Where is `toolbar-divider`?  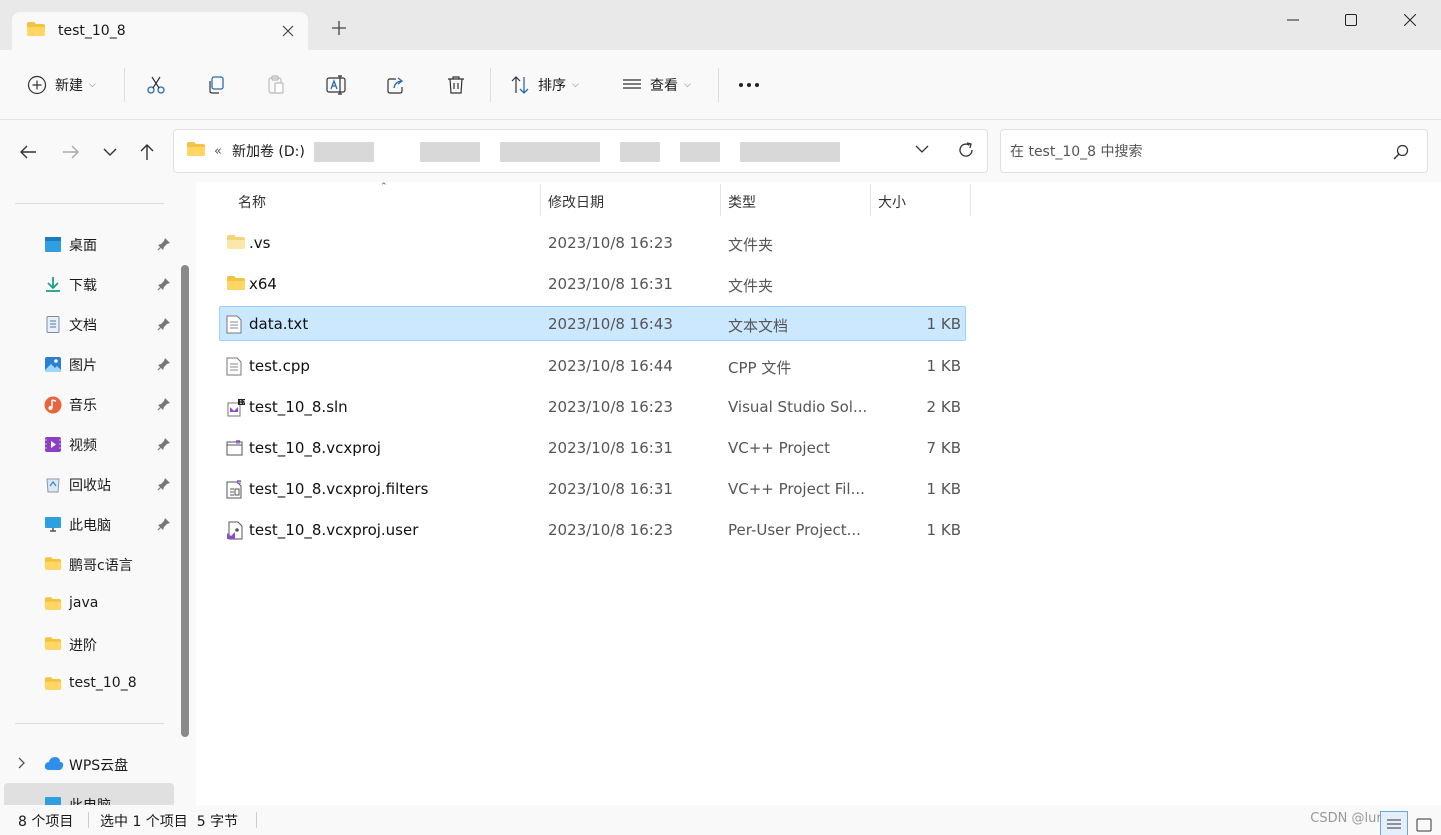 toolbar-divider is located at coordinates (490, 85).